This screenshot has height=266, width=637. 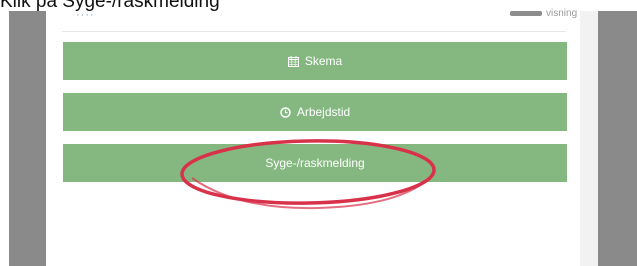 I want to click on header-view-label: visning, so click(x=561, y=13).